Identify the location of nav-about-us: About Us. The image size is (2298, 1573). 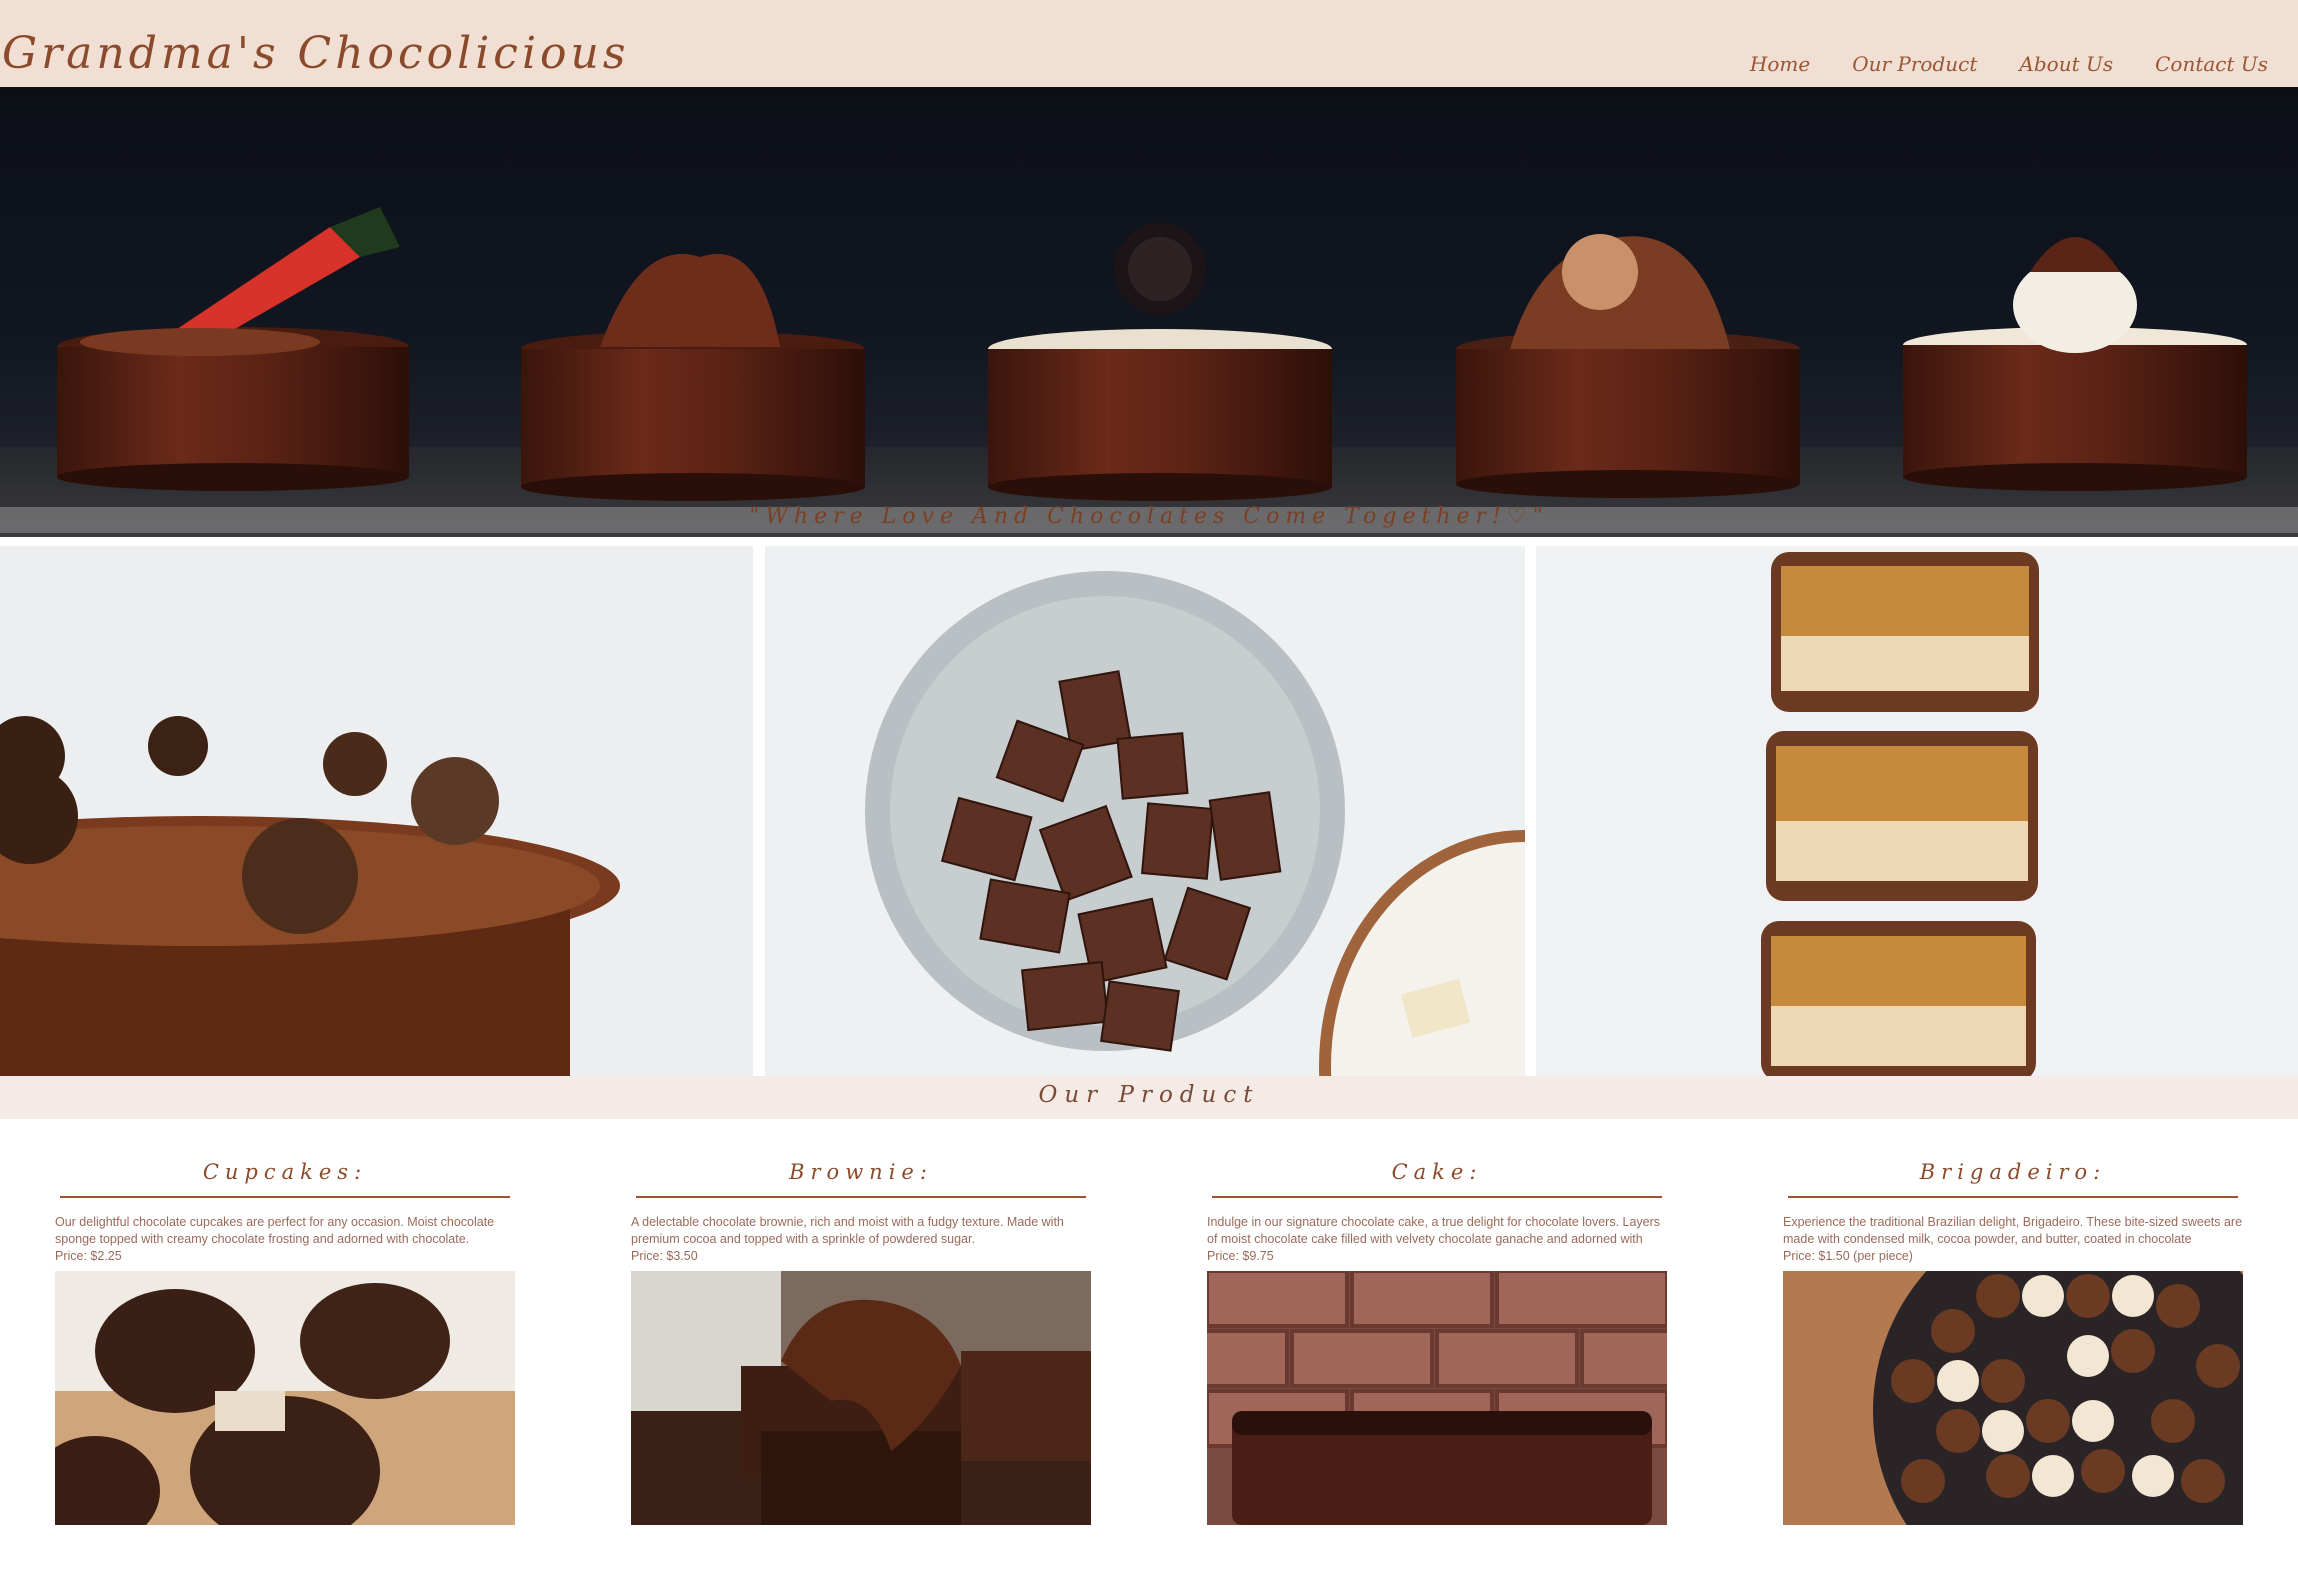
(2066, 64).